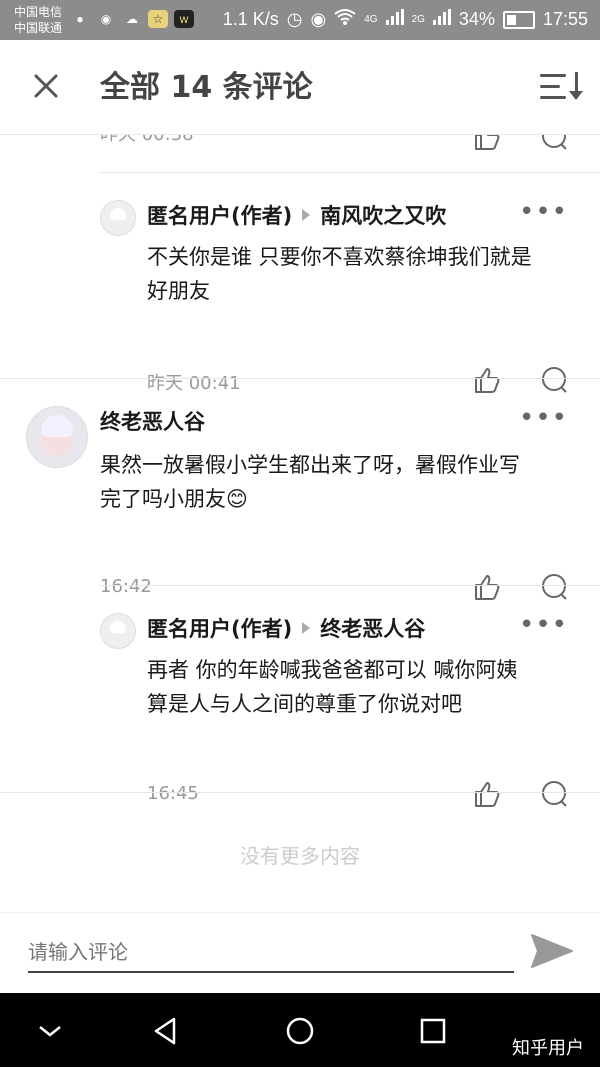  I want to click on notification-icons: ● ◉ ☁ ☆ w, so click(132, 19).